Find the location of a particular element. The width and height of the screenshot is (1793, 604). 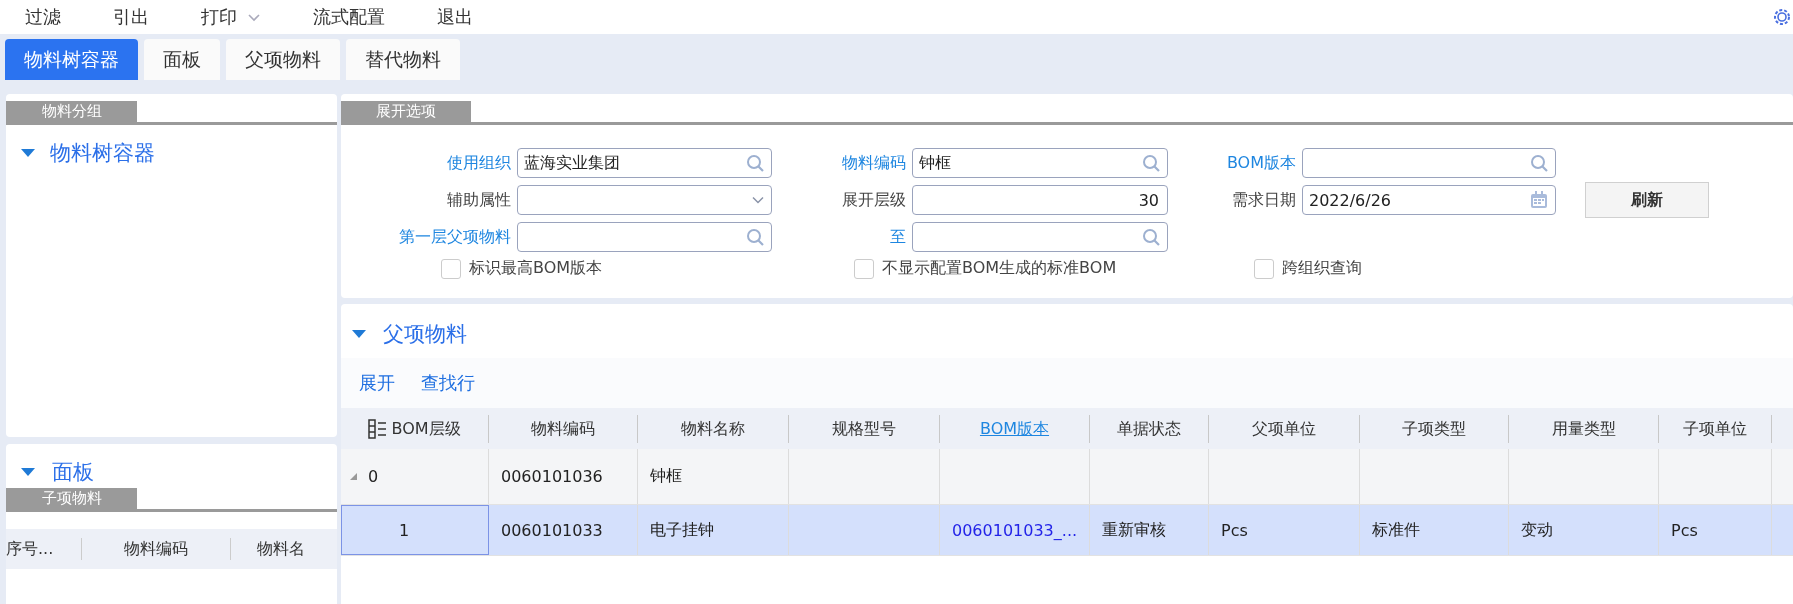

tab: 父项物料 is located at coordinates (283, 59).